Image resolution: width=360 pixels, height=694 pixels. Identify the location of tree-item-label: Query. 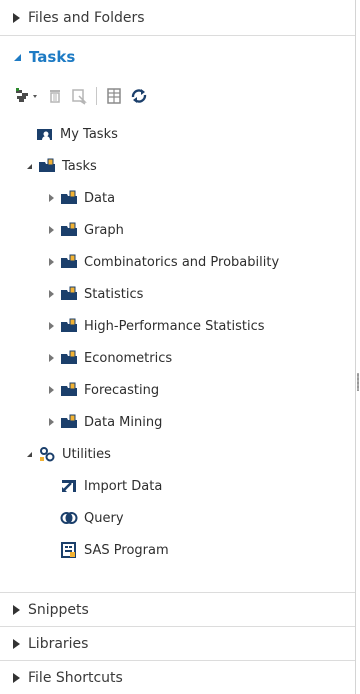
(104, 518).